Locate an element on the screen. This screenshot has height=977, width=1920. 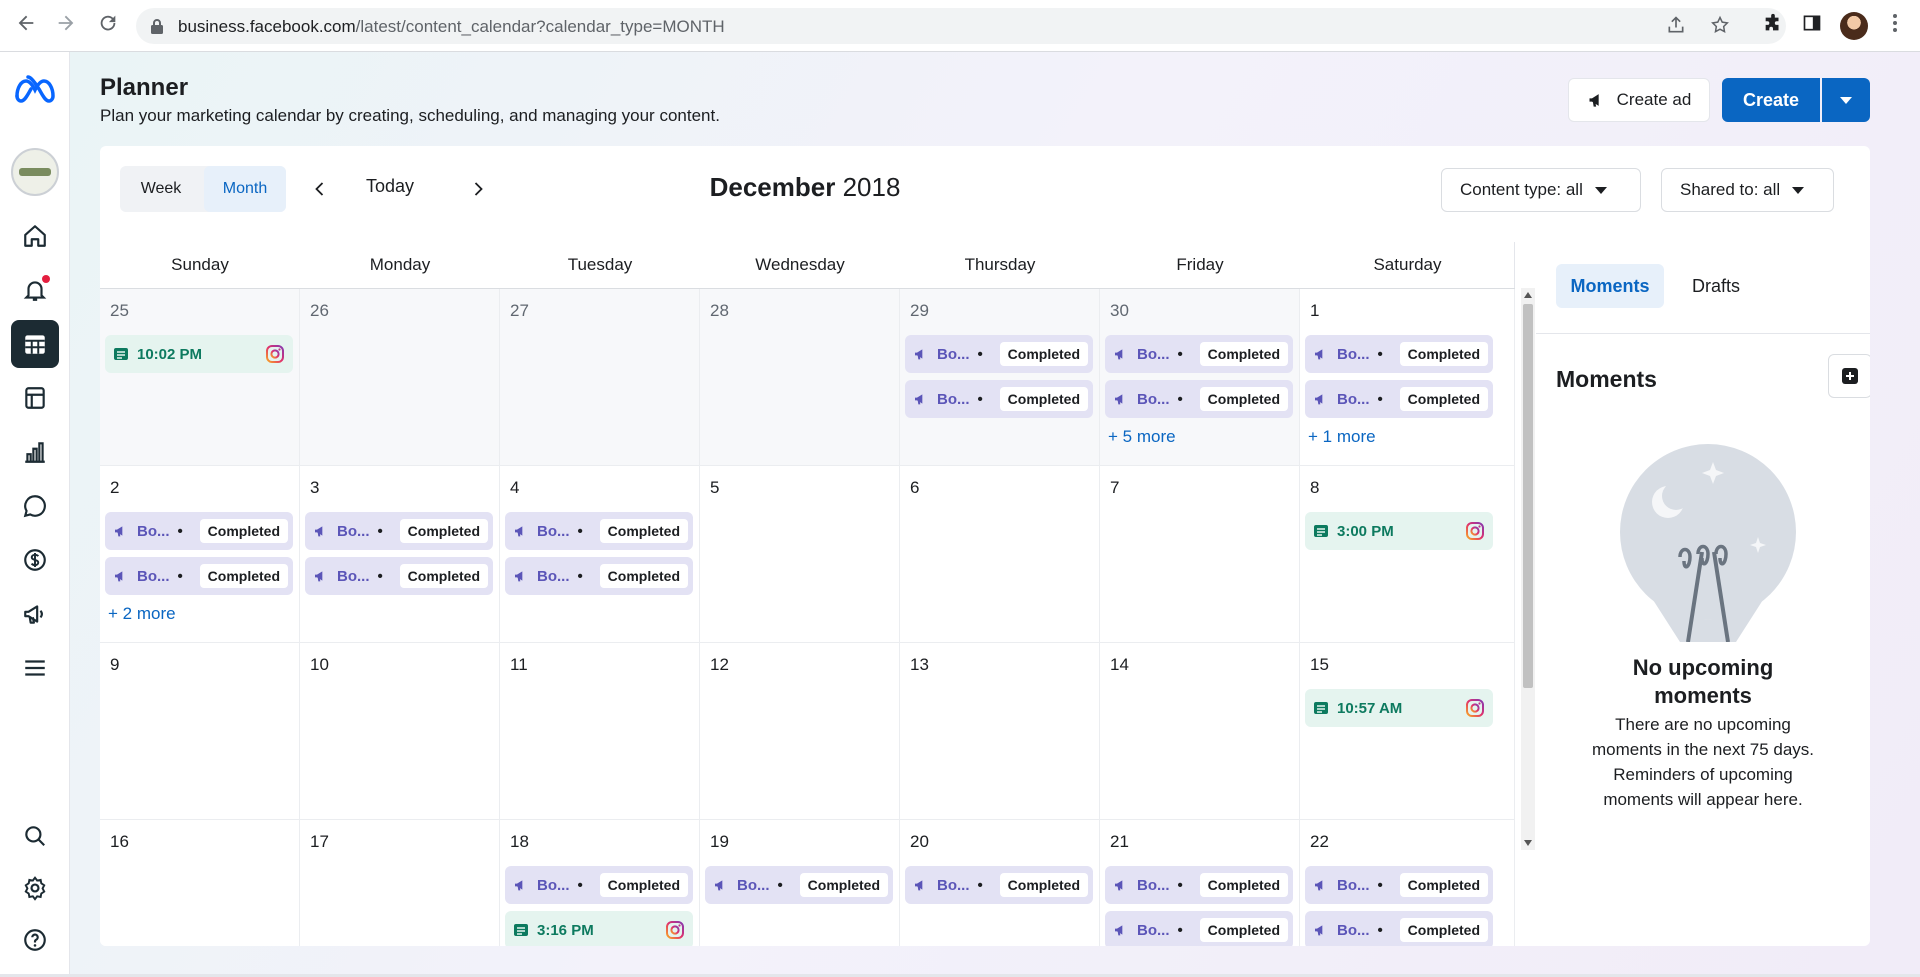
calendar-day-cell: 22 Bo... • Completed Bo... • Completed is located at coordinates (1407, 883).